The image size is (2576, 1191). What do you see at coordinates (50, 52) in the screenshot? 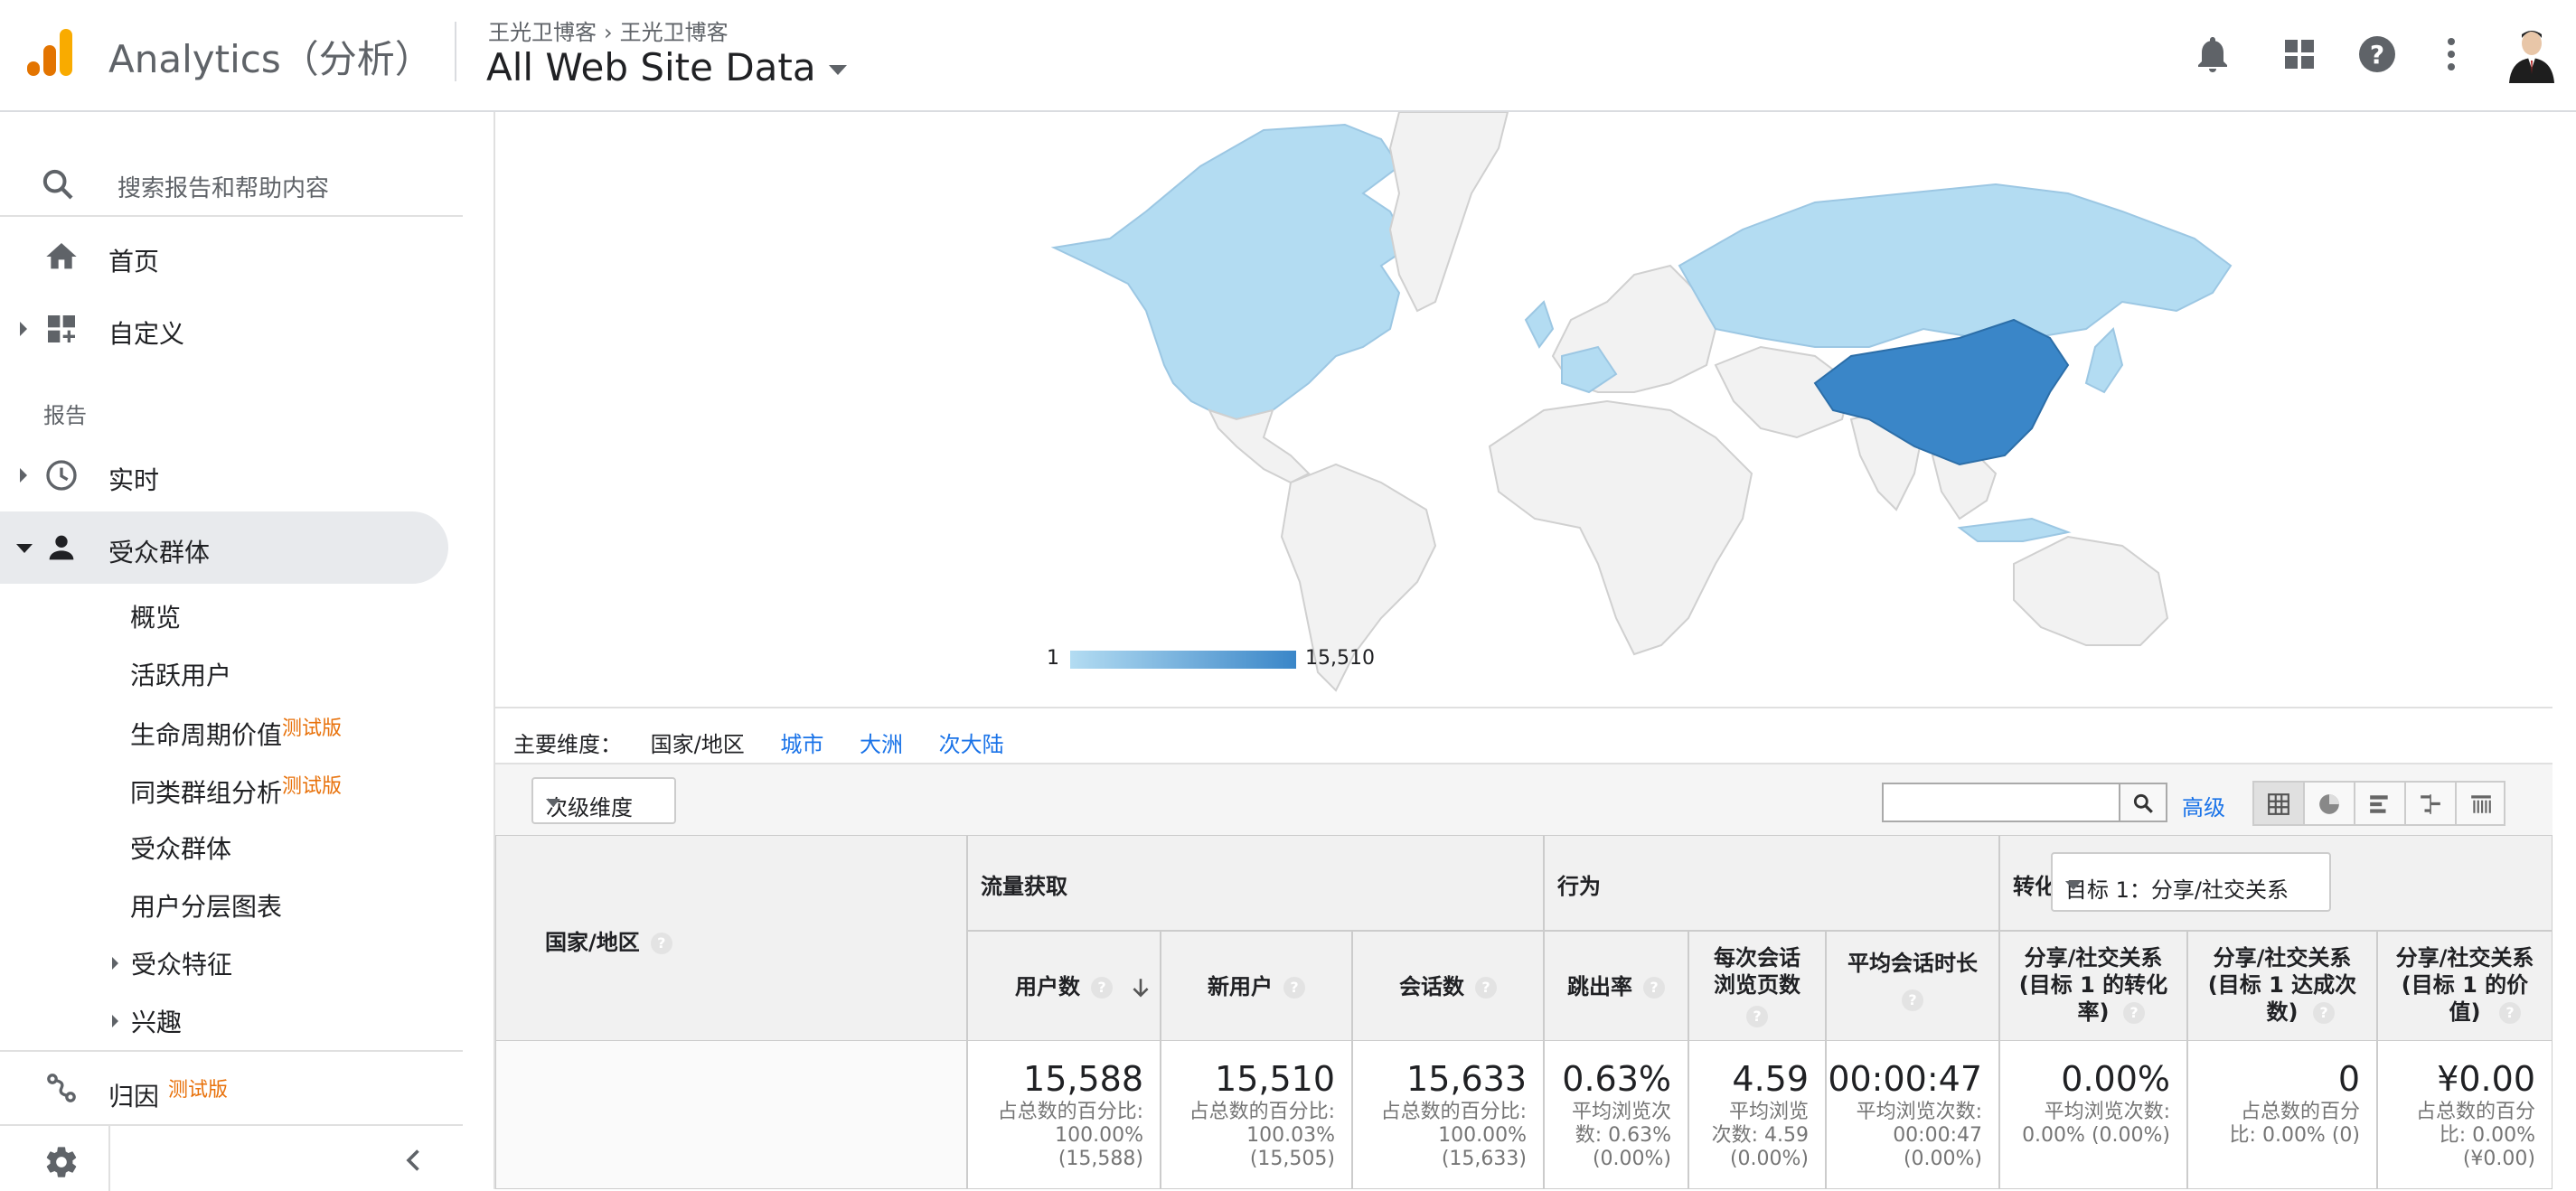
I see `analytics-logo-icon` at bounding box center [50, 52].